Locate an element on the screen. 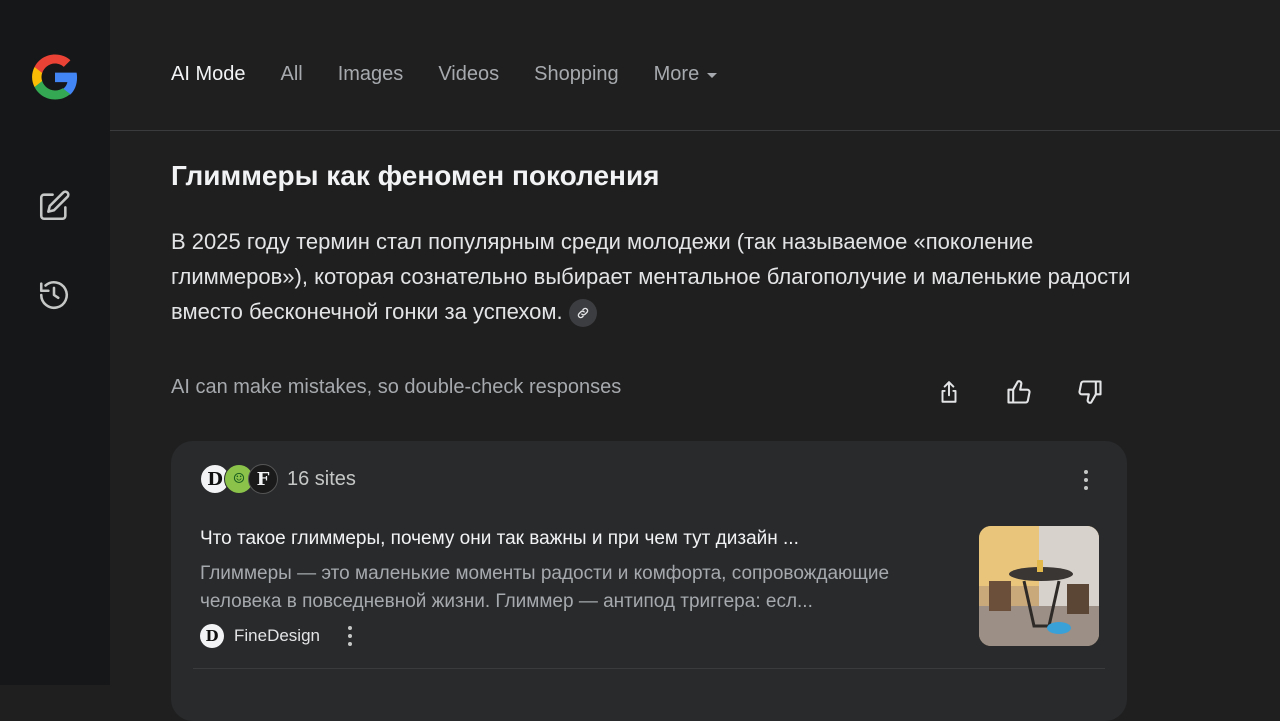 Image resolution: width=1280 pixels, height=721 pixels. tab-label: More is located at coordinates (676, 74).